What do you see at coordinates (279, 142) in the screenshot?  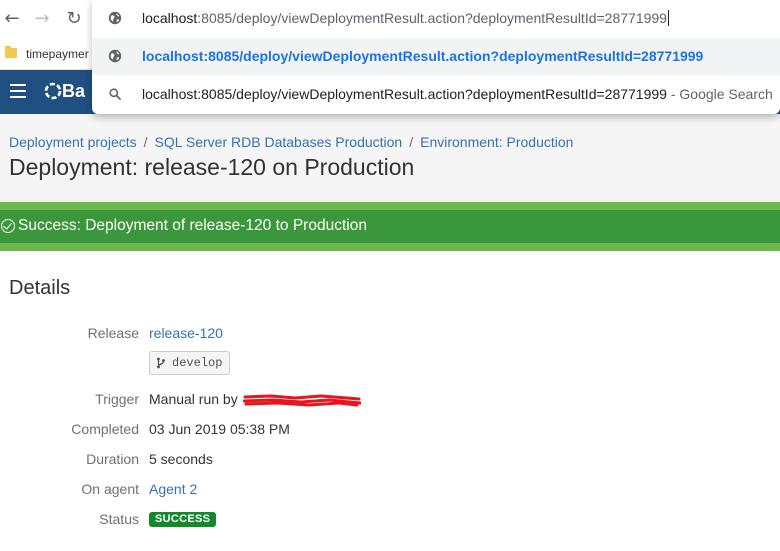 I see `breadcrumb-project: SQL Server RDB Databases Production` at bounding box center [279, 142].